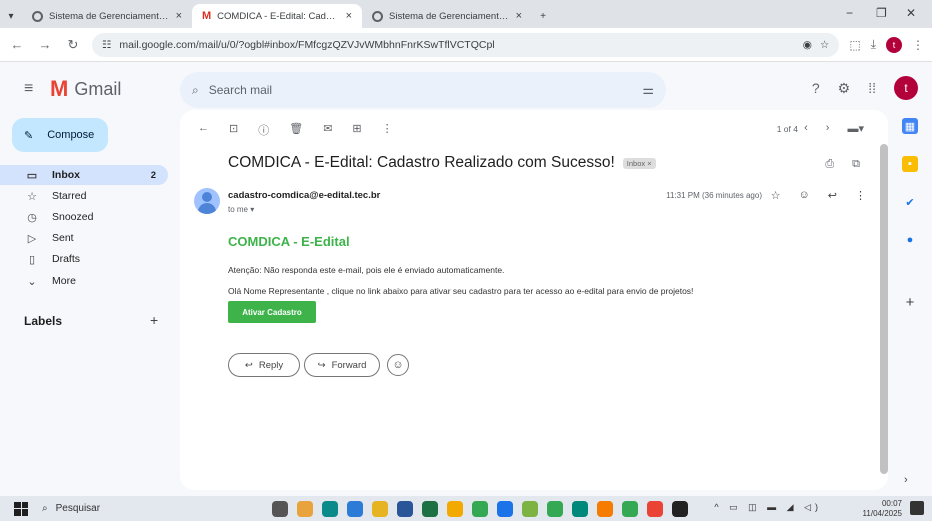  What do you see at coordinates (849, 13) in the screenshot?
I see `minimize-icon: −` at bounding box center [849, 13].